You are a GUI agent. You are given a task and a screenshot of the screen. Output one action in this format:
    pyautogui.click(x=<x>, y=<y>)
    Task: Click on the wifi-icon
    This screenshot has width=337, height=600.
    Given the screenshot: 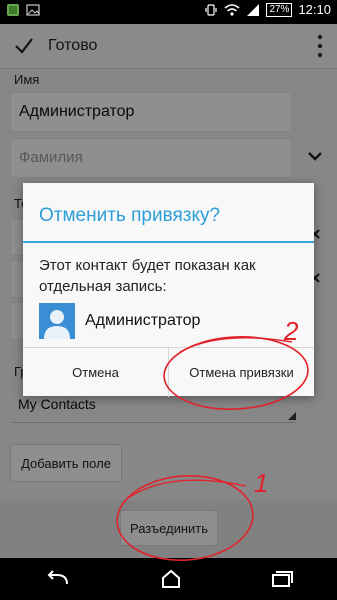 What is the action you would take?
    pyautogui.click(x=232, y=9)
    